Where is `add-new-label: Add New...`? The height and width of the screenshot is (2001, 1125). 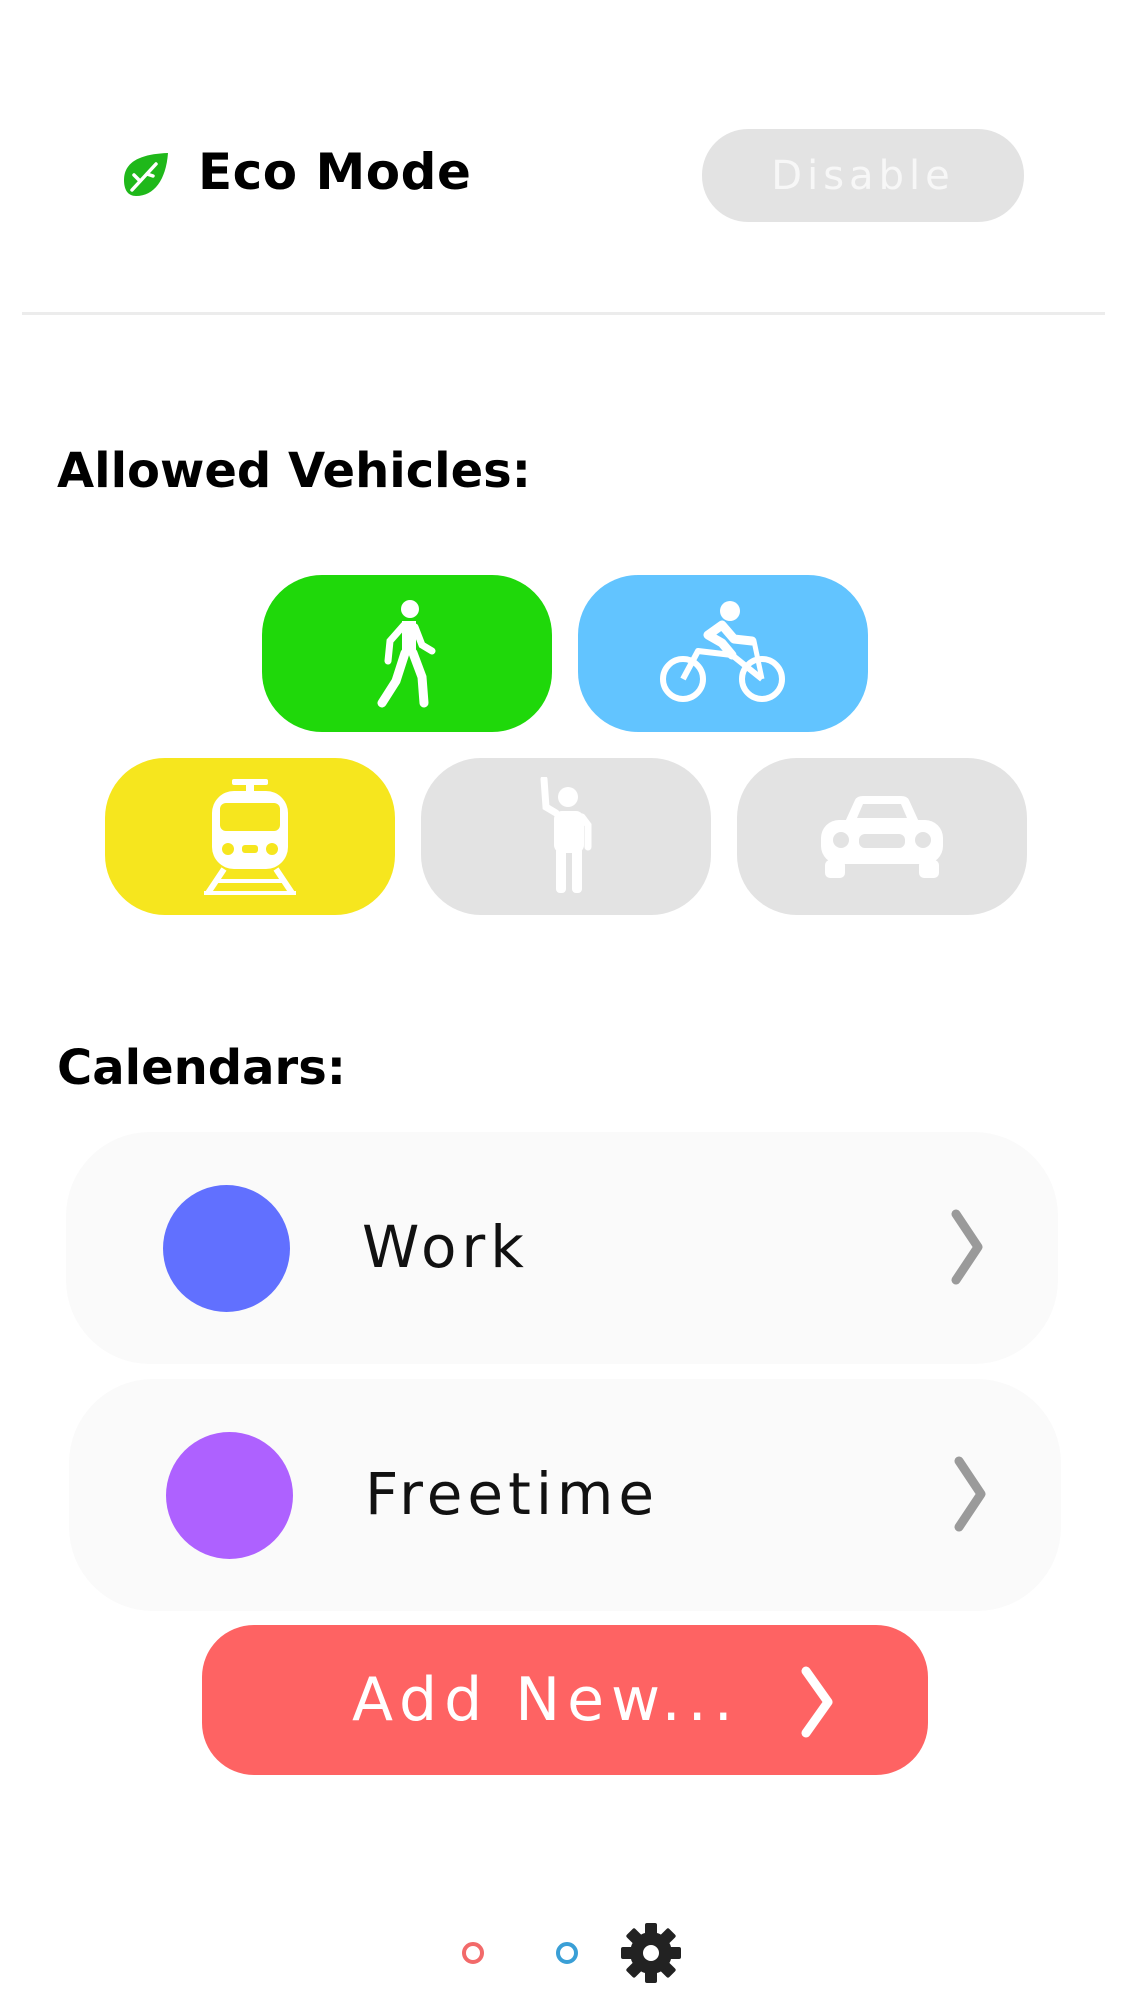 add-new-label: Add New... is located at coordinates (546, 1700).